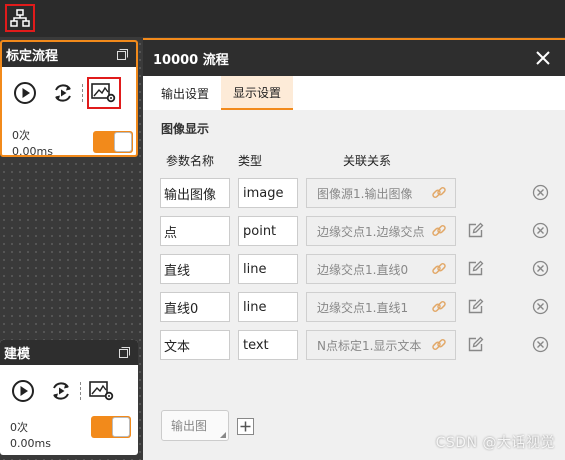  I want to click on top-toolbar, so click(282, 18).